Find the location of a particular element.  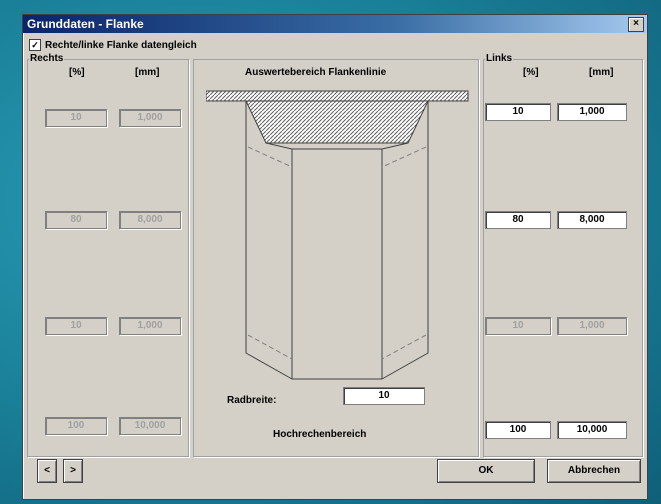

left-inner-outline is located at coordinates (279, 260).